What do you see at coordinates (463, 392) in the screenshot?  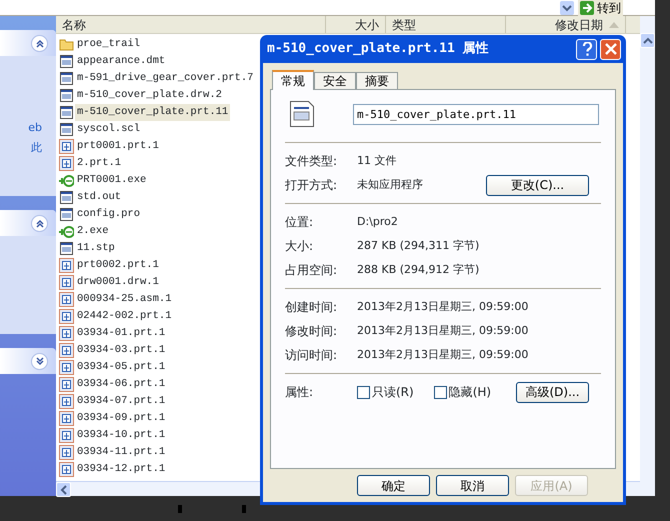 I see `checkbox: 隐藏(H)` at bounding box center [463, 392].